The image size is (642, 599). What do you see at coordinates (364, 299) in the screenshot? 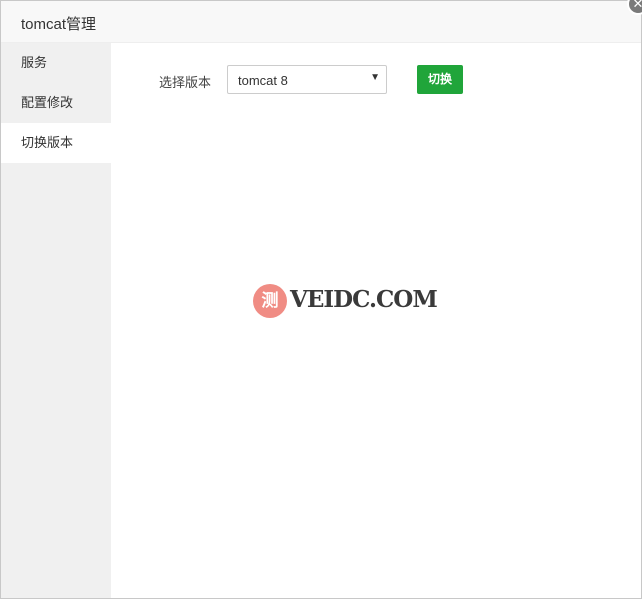
I see `watermark-text: VEIDC.COM` at bounding box center [364, 299].